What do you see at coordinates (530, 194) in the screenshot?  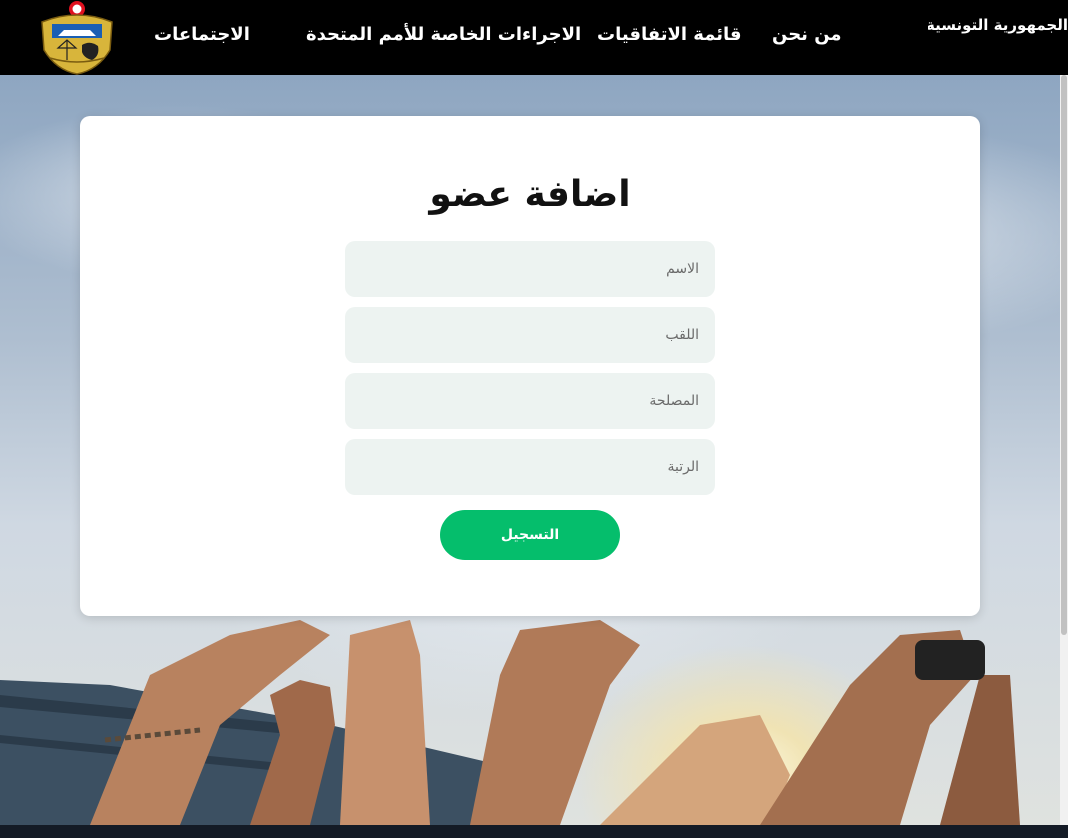 I see `page-title: اضافة عضو` at bounding box center [530, 194].